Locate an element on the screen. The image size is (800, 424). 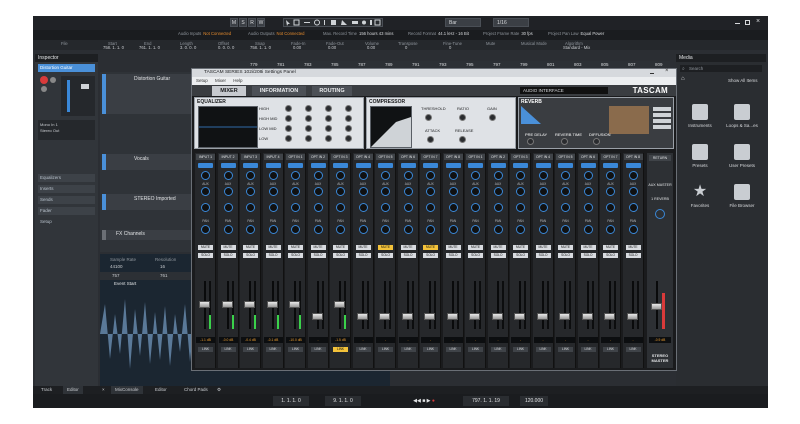
info-end: 761. 1. 1. 0 is located at coordinates (149, 47).